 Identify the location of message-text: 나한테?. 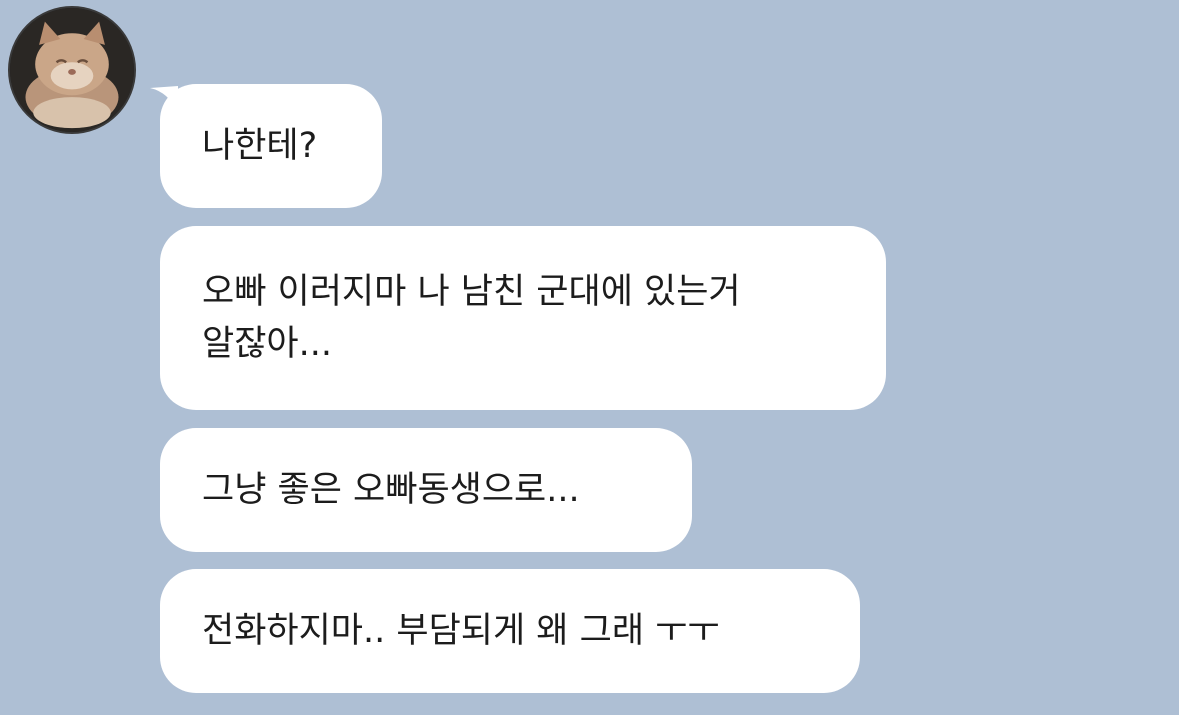
(260, 146).